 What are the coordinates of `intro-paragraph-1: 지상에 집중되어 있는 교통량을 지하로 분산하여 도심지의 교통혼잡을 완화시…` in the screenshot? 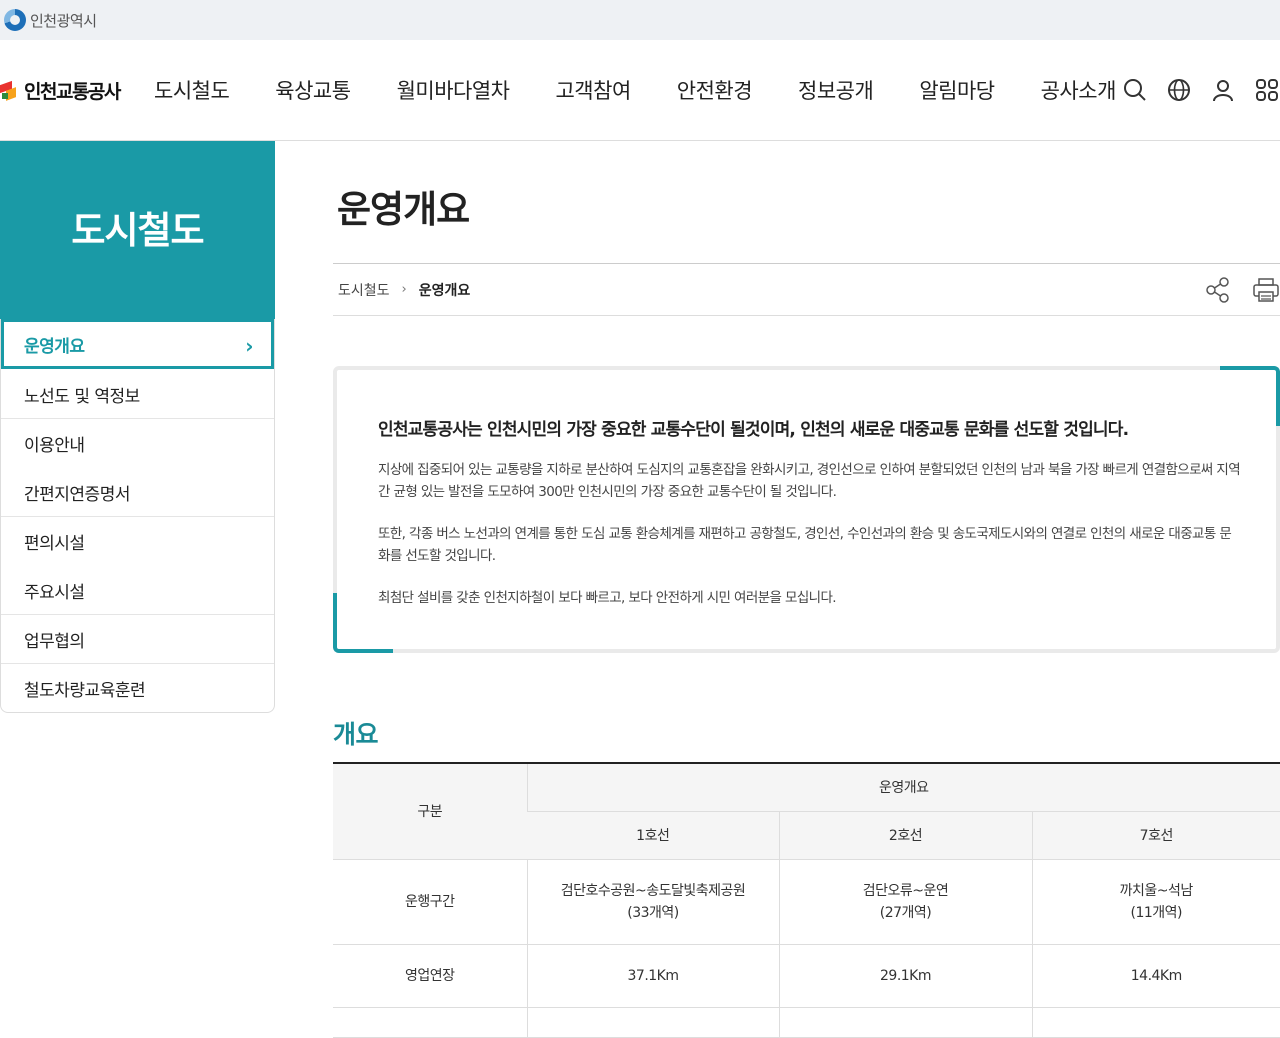 It's located at (809, 481).